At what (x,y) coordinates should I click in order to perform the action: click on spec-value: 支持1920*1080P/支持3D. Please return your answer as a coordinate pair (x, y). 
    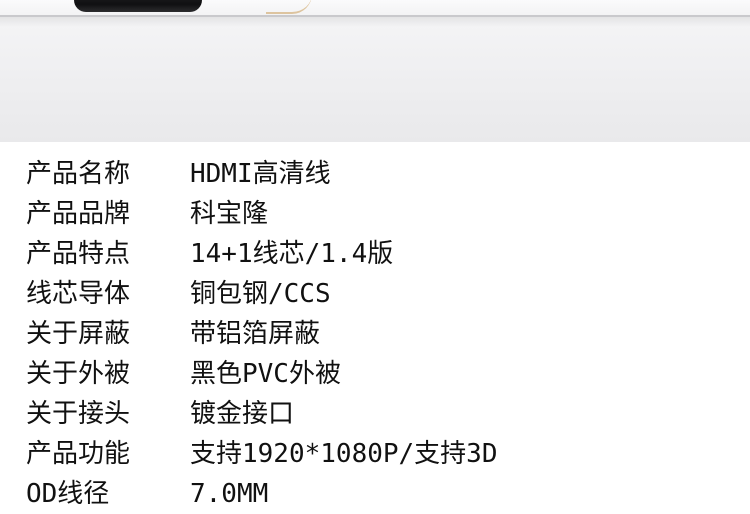
    Looking at the image, I should click on (344, 454).